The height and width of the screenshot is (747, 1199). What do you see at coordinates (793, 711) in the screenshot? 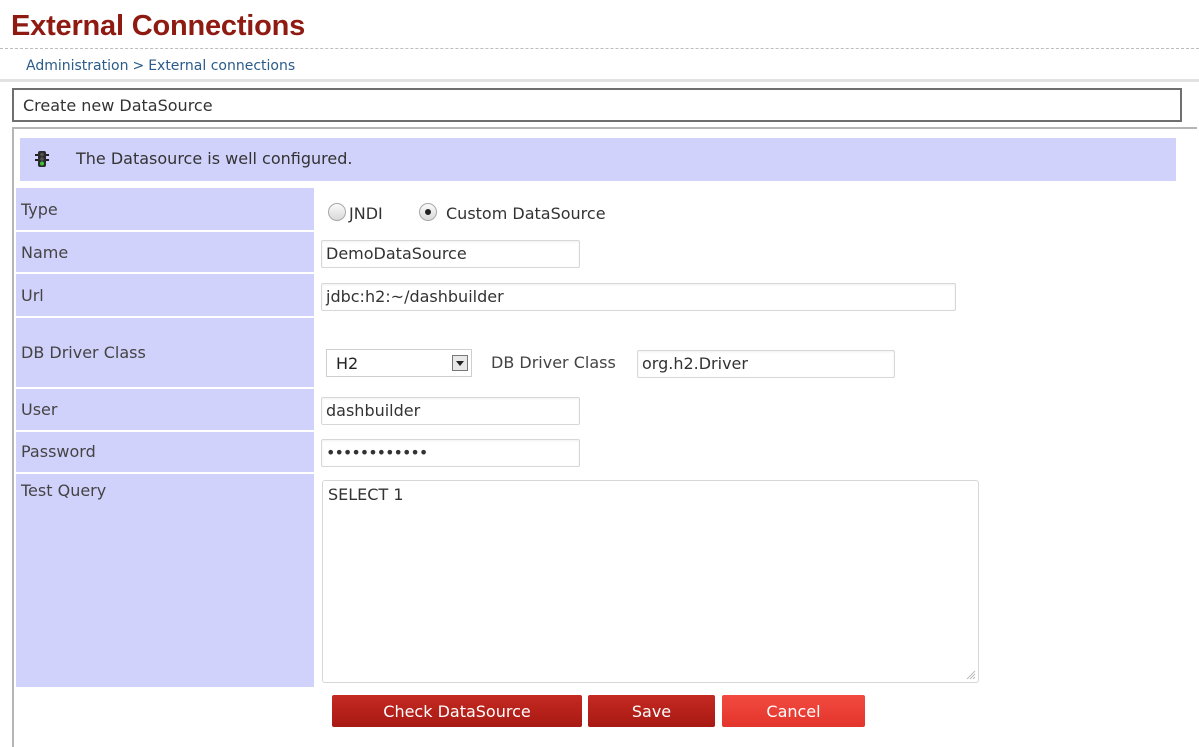
I see `cancel-button: Cancel` at bounding box center [793, 711].